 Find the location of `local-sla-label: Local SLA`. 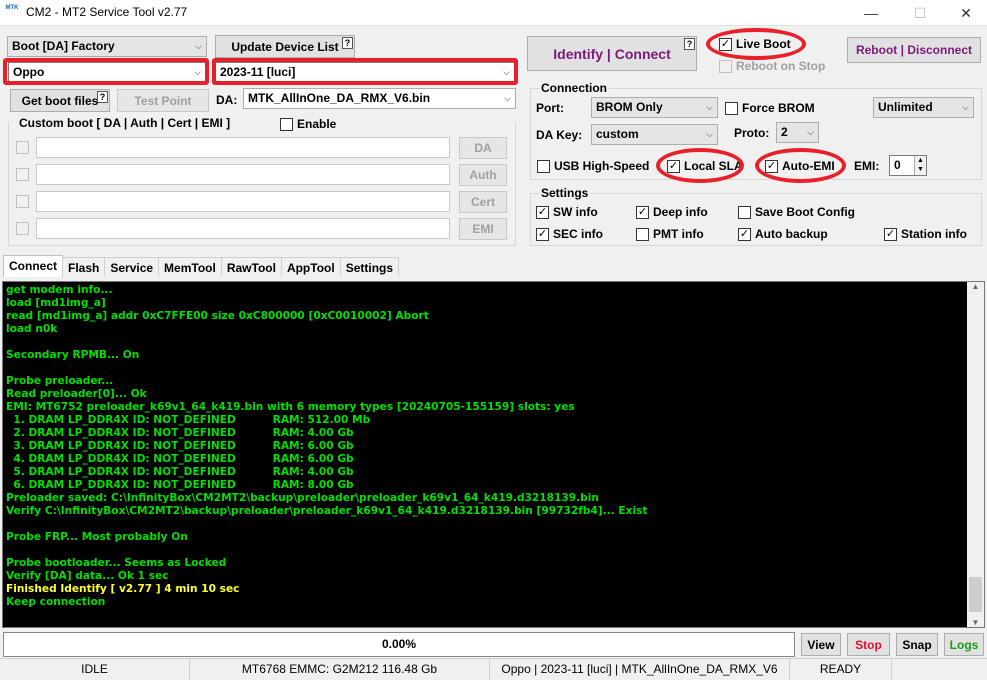

local-sla-label: Local SLA is located at coordinates (713, 166).